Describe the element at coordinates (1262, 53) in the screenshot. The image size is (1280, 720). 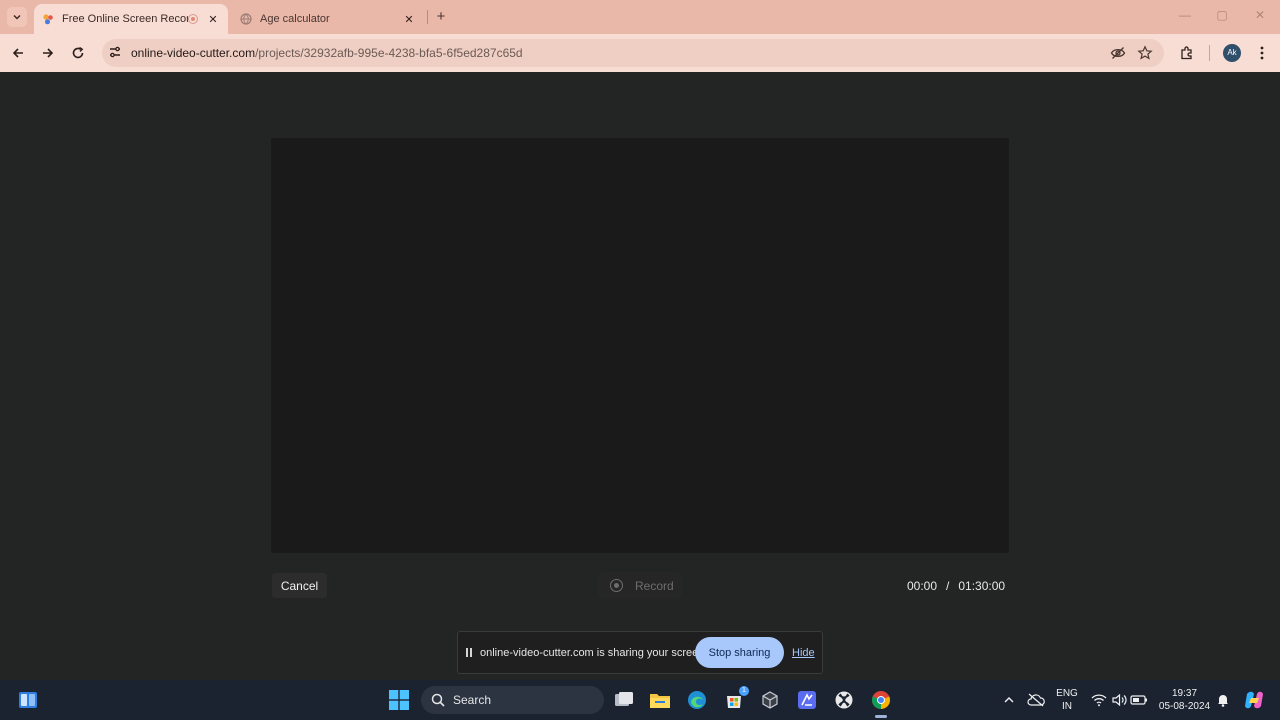
I see `more-menu-icon` at that location.